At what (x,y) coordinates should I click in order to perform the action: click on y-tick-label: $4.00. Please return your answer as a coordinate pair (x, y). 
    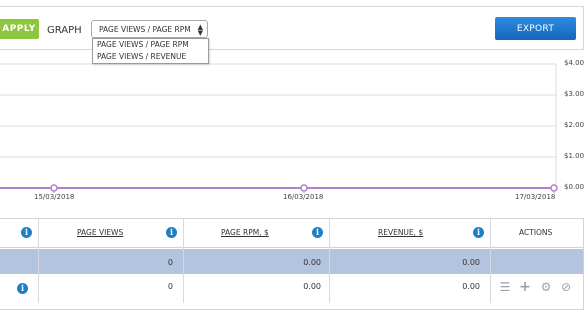
    Looking at the image, I should click on (574, 63).